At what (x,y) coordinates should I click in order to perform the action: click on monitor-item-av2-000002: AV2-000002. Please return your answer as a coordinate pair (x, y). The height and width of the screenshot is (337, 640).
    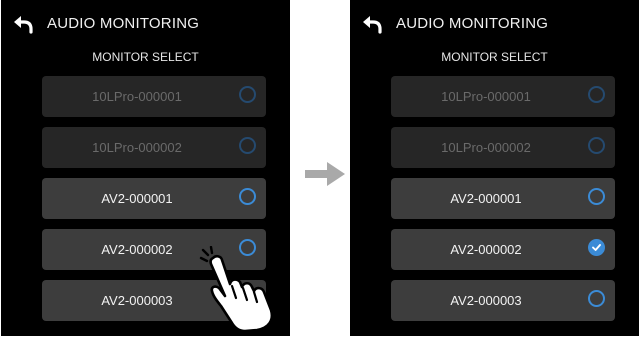
    Looking at the image, I should click on (503, 249).